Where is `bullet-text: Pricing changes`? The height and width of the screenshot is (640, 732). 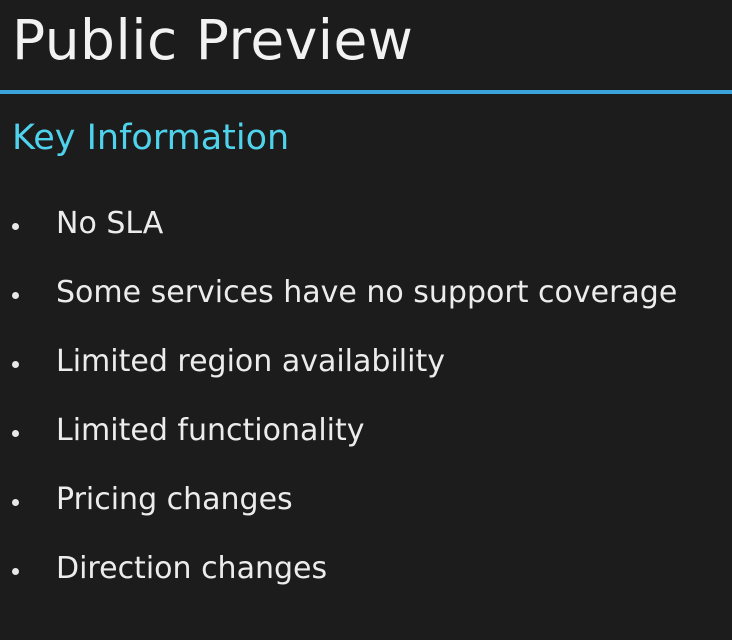 bullet-text: Pricing changes is located at coordinates (174, 499).